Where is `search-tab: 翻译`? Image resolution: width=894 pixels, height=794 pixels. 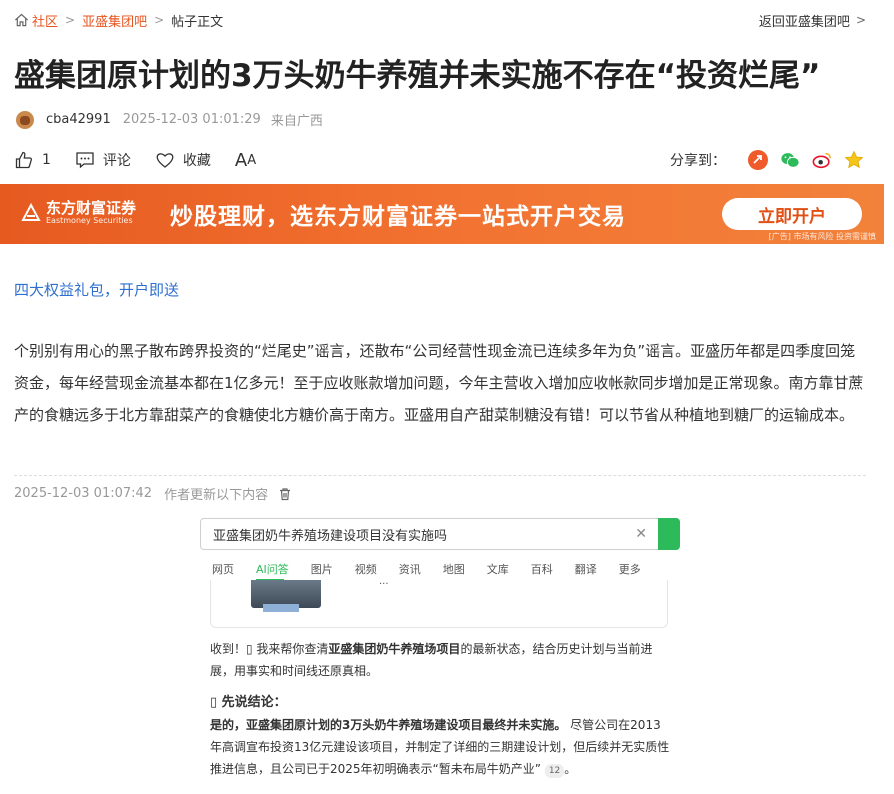
search-tab: 翻译 is located at coordinates (585, 569).